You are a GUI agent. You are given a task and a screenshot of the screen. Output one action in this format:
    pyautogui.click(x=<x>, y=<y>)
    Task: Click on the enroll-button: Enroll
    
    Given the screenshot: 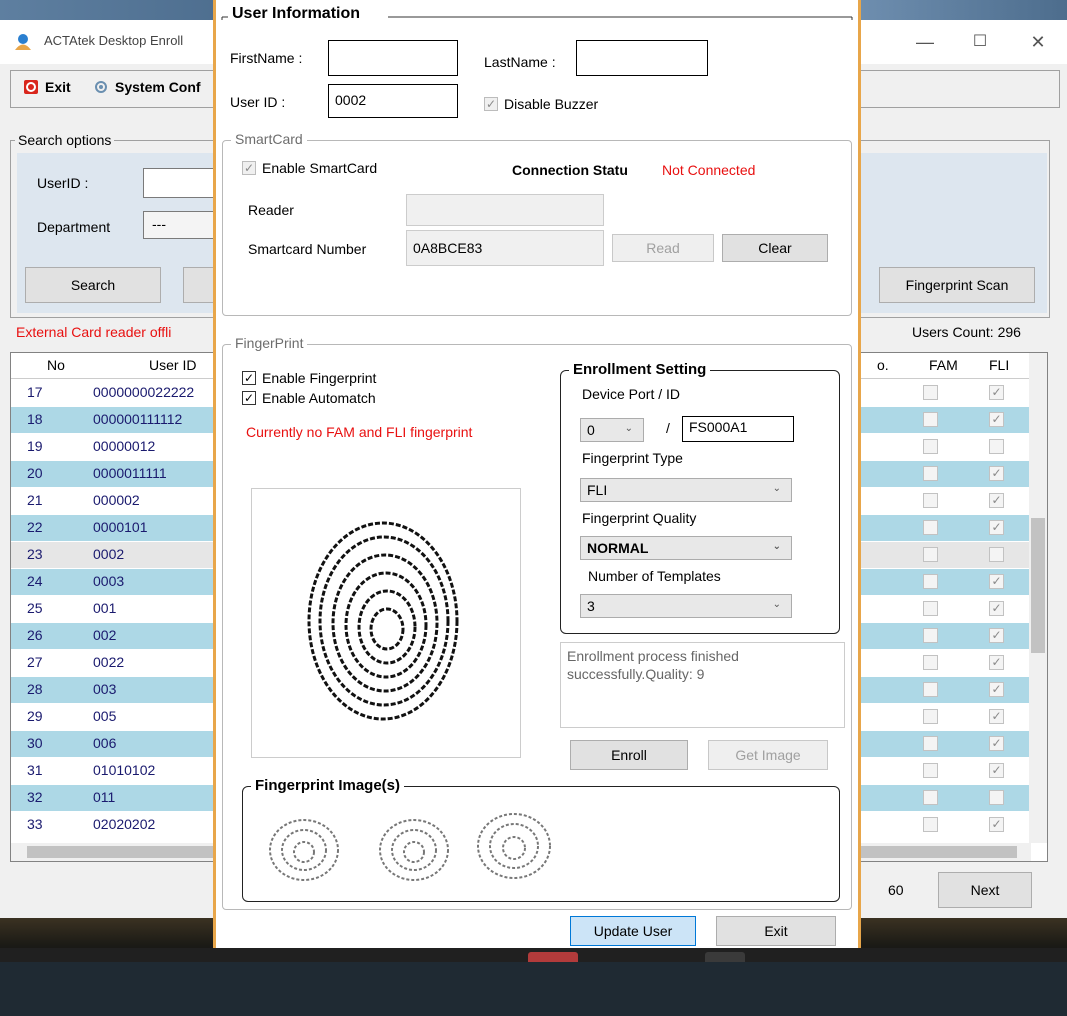 What is the action you would take?
    pyautogui.click(x=629, y=755)
    